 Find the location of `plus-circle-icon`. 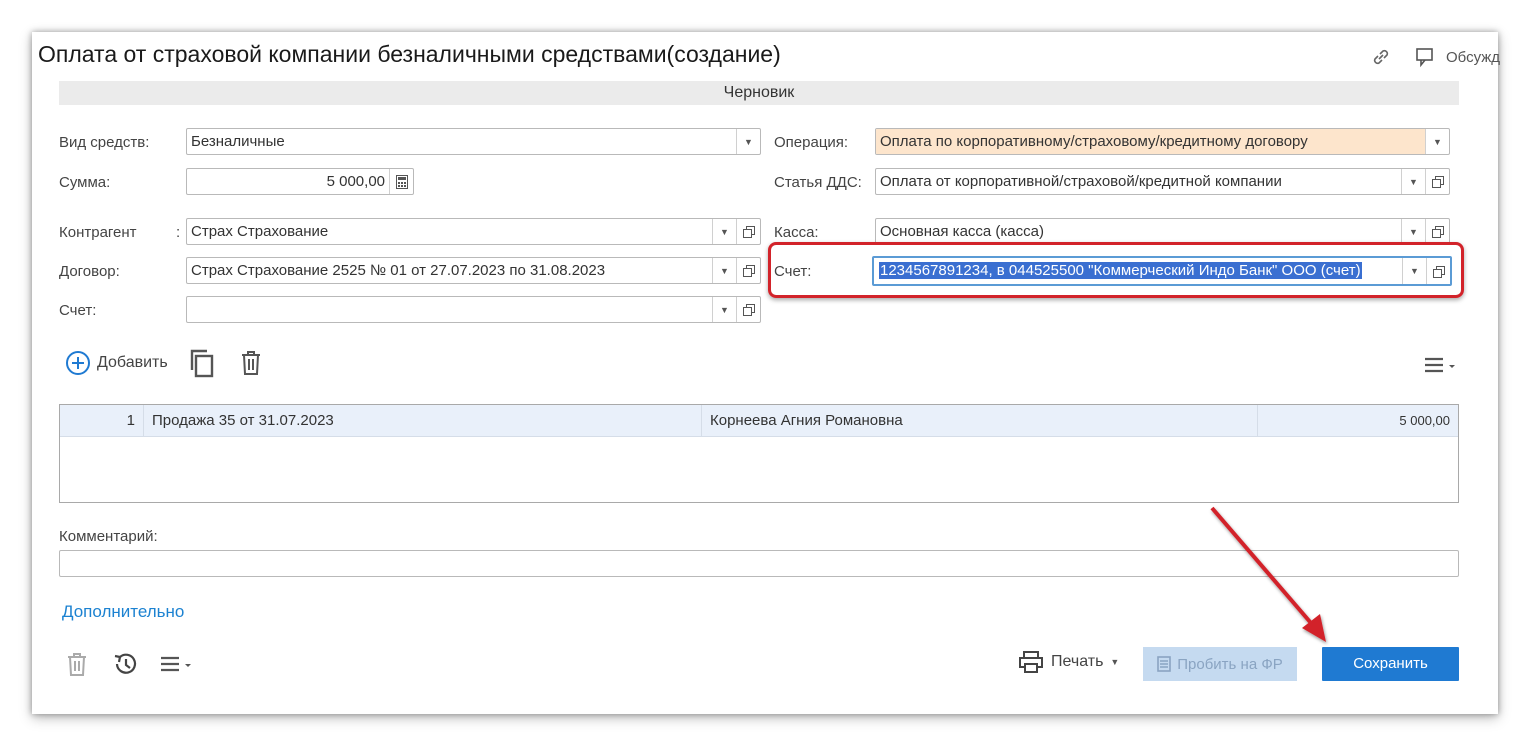

plus-circle-icon is located at coordinates (78, 363).